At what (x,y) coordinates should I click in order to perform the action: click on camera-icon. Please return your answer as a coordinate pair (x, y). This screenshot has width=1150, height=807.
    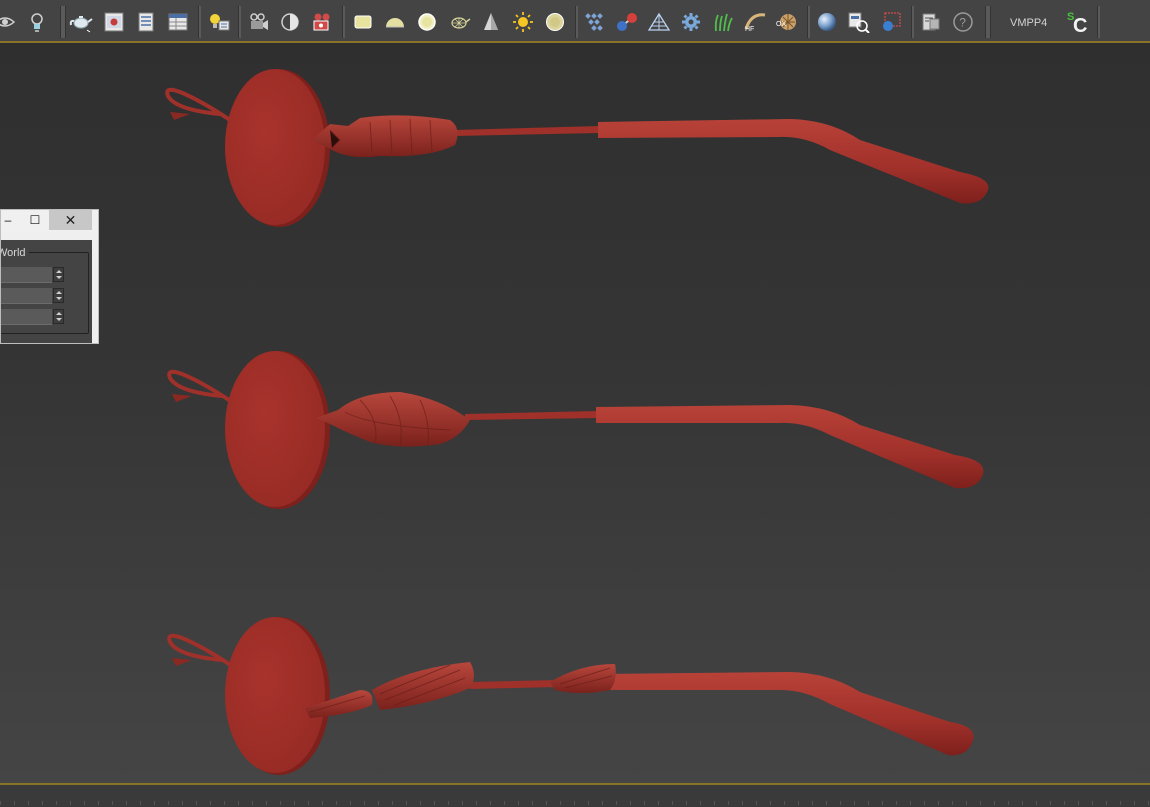
    Looking at the image, I should click on (258, 22).